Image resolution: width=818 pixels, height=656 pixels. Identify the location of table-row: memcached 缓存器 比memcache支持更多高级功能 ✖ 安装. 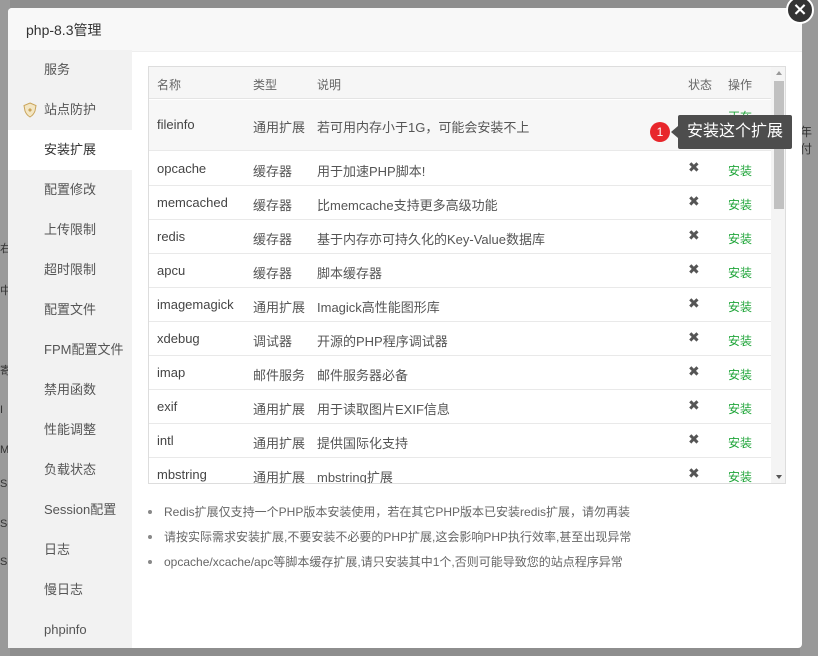
(460, 203).